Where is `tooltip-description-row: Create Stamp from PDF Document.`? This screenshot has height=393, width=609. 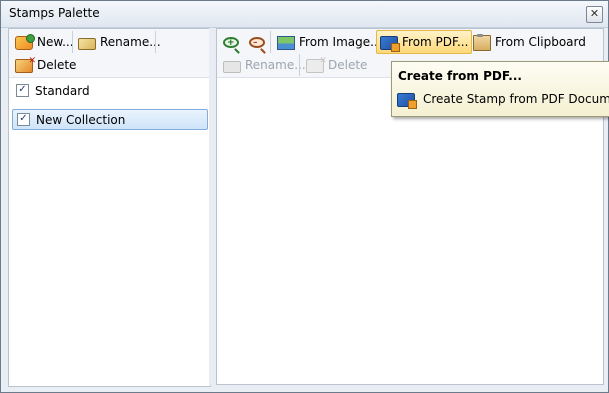 tooltip-description-row: Create Stamp from PDF Document. is located at coordinates (503, 100).